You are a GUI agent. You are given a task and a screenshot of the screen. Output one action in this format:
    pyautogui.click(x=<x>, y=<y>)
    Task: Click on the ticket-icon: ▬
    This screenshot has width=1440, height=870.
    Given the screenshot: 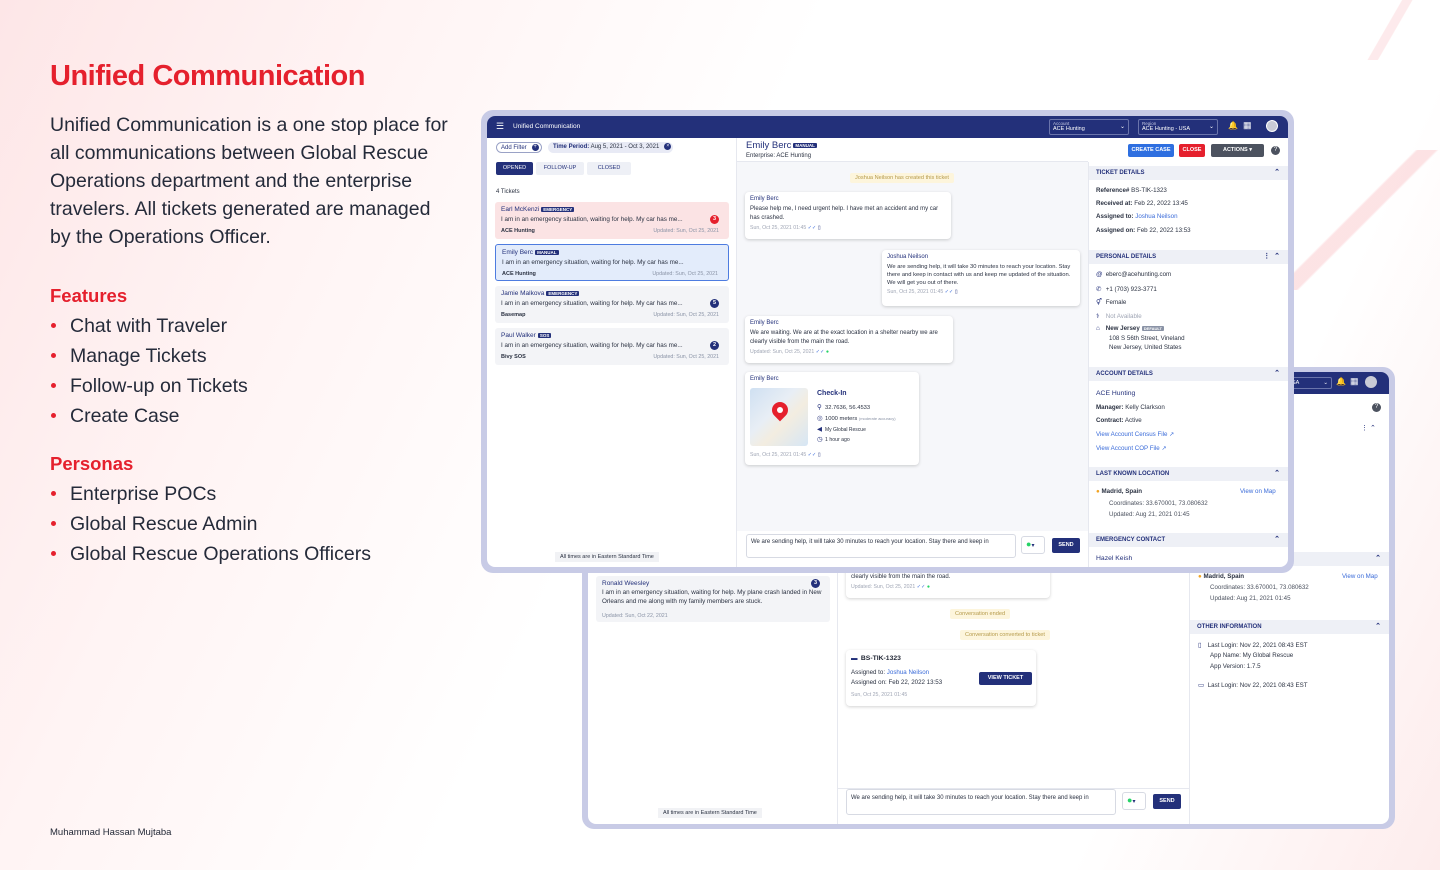 What is the action you would take?
    pyautogui.click(x=854, y=658)
    